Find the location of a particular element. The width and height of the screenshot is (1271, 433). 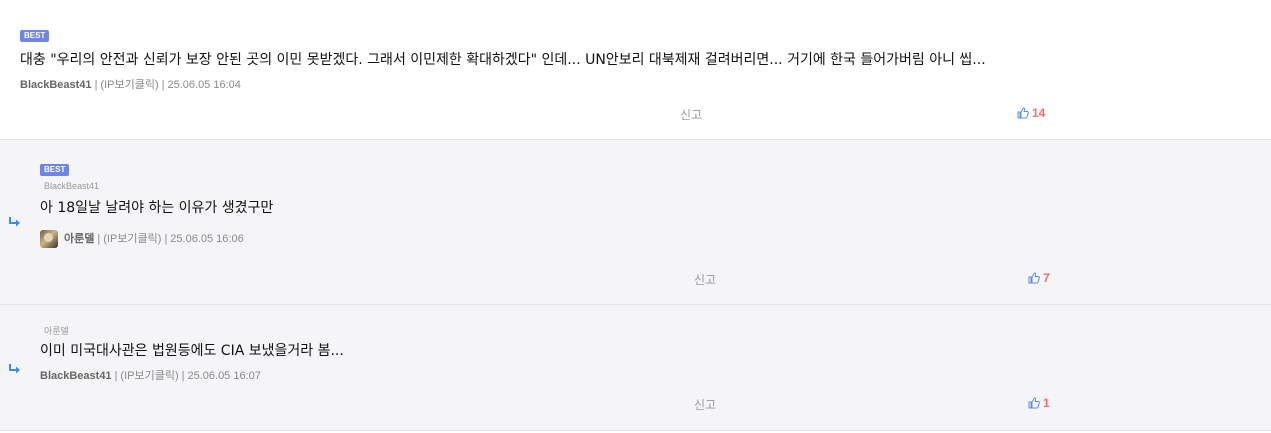

like-count: 14 is located at coordinates (1039, 113).